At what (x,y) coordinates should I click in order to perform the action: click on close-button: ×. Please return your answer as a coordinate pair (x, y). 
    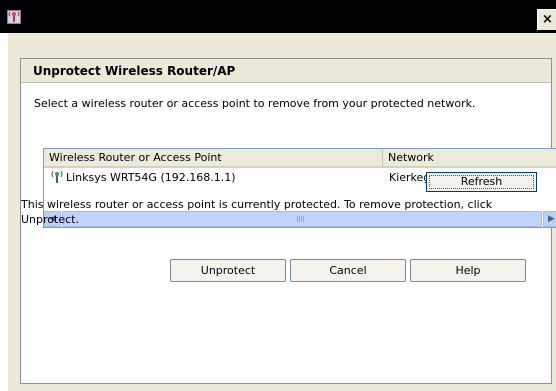
    Looking at the image, I should click on (546, 19).